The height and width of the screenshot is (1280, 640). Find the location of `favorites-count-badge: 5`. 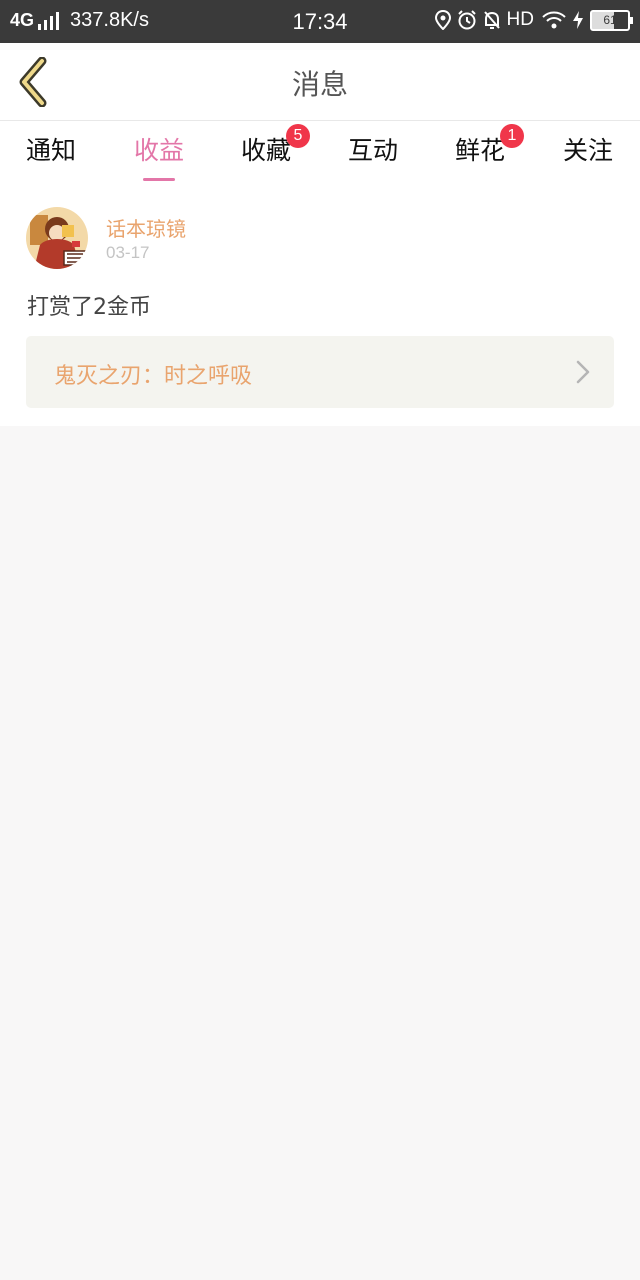

favorites-count-badge: 5 is located at coordinates (298, 136).